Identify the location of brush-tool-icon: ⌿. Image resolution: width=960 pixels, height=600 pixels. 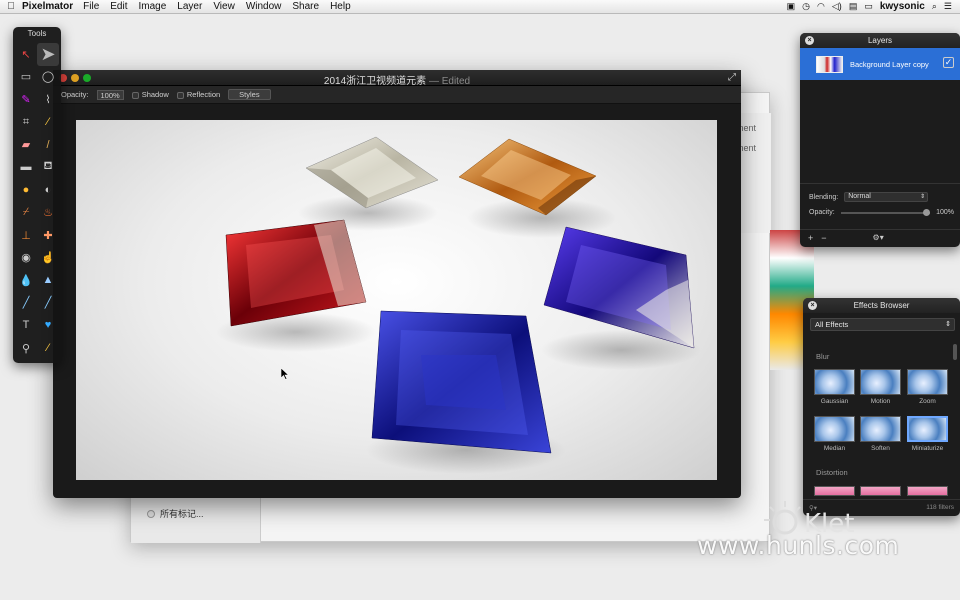
(26, 212).